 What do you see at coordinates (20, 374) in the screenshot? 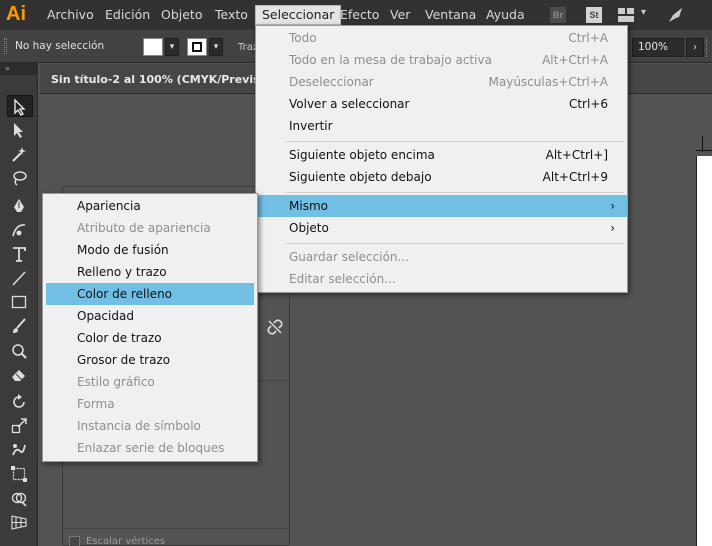
I see `eraser-tool-icon` at bounding box center [20, 374].